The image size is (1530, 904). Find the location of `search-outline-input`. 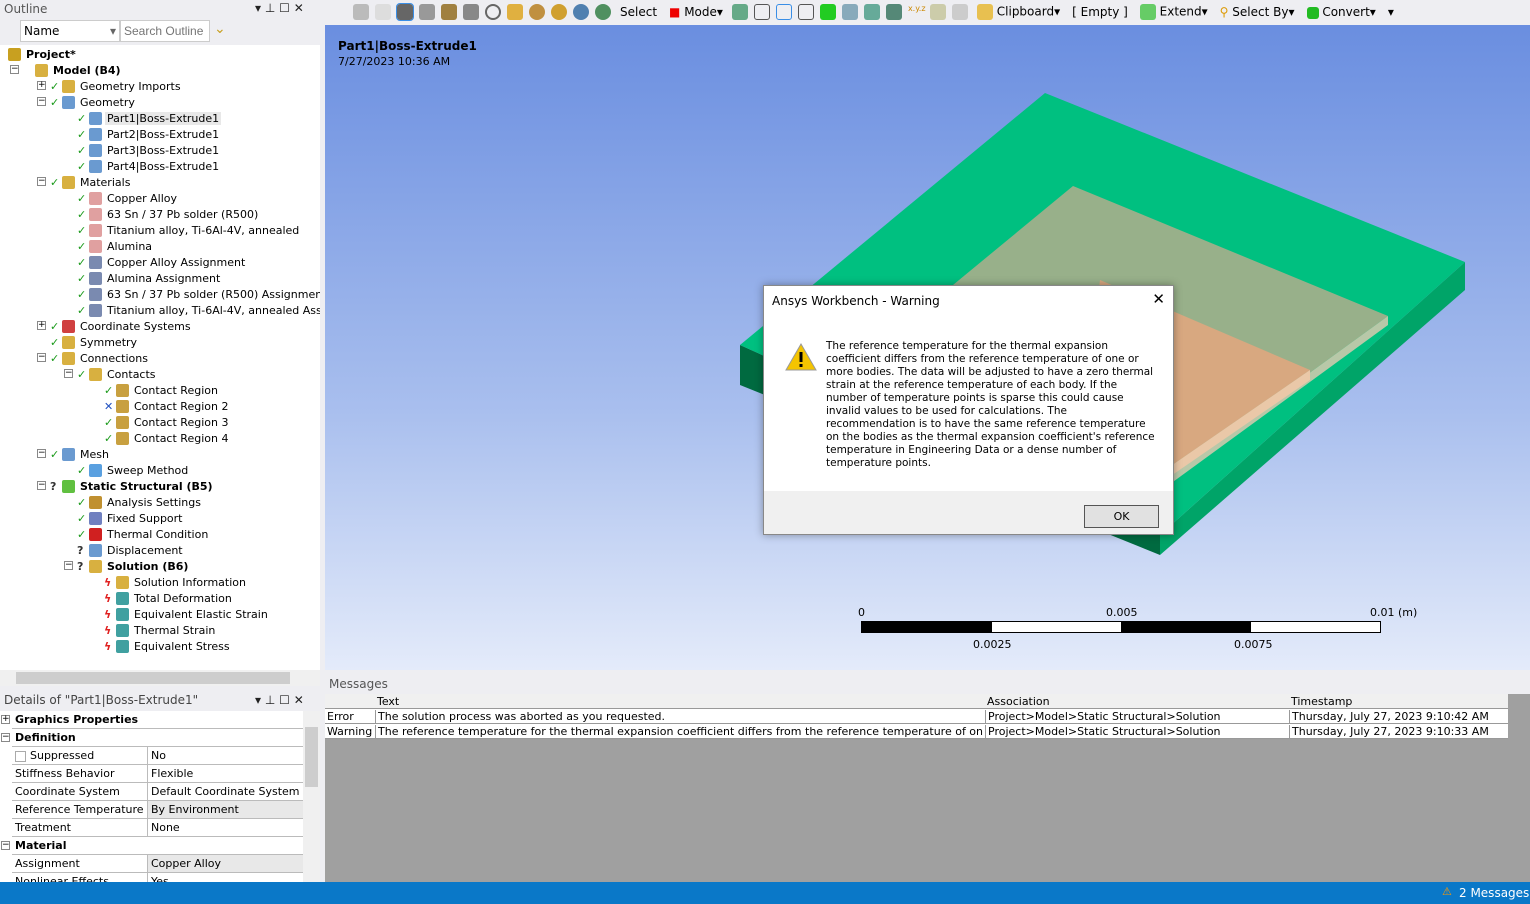

search-outline-input is located at coordinates (165, 31).